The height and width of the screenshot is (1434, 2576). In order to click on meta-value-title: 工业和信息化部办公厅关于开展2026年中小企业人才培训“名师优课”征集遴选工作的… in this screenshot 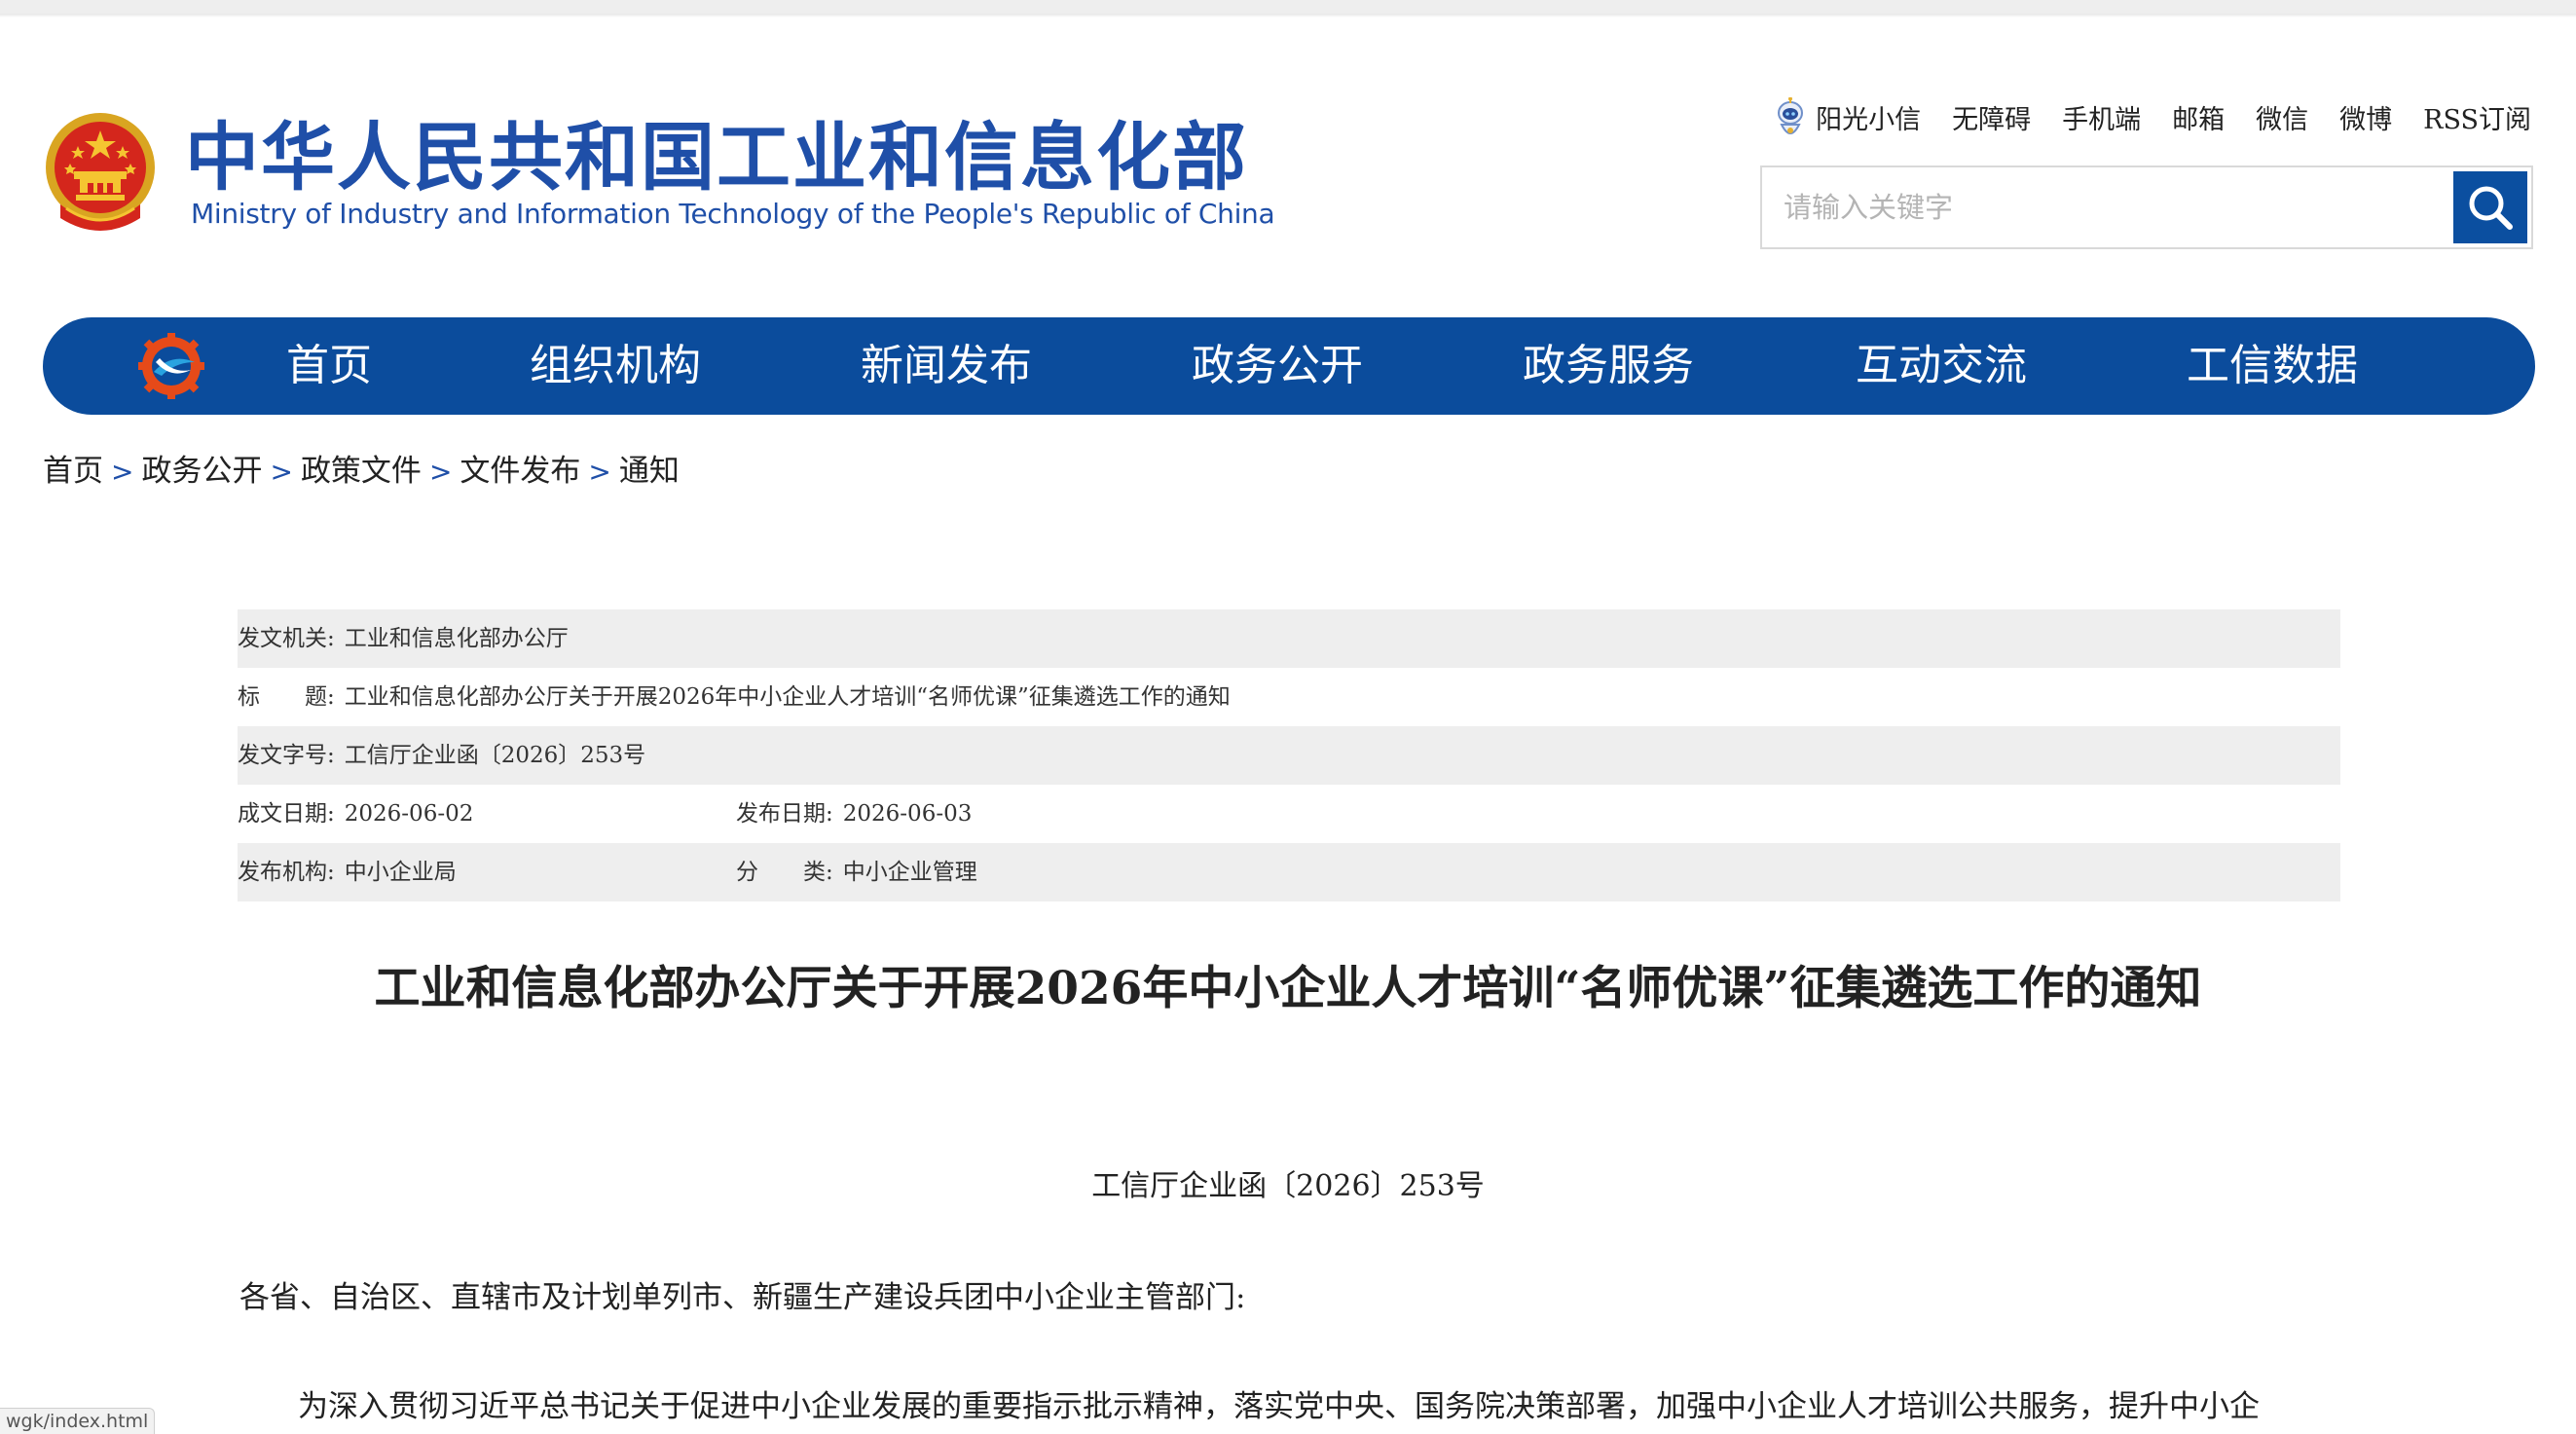, I will do `click(787, 697)`.